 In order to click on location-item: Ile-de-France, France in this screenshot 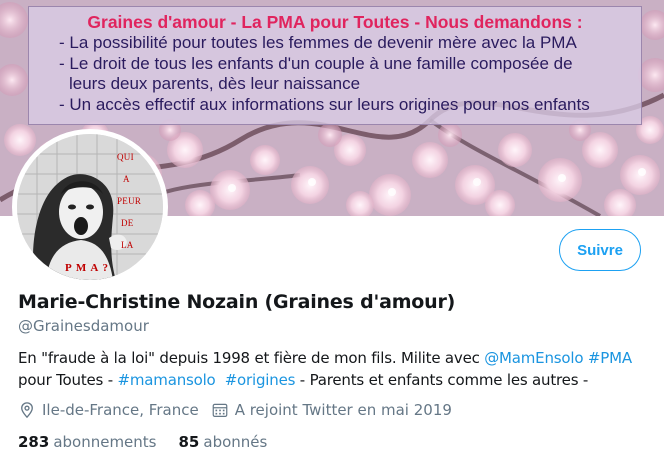, I will do `click(108, 410)`.